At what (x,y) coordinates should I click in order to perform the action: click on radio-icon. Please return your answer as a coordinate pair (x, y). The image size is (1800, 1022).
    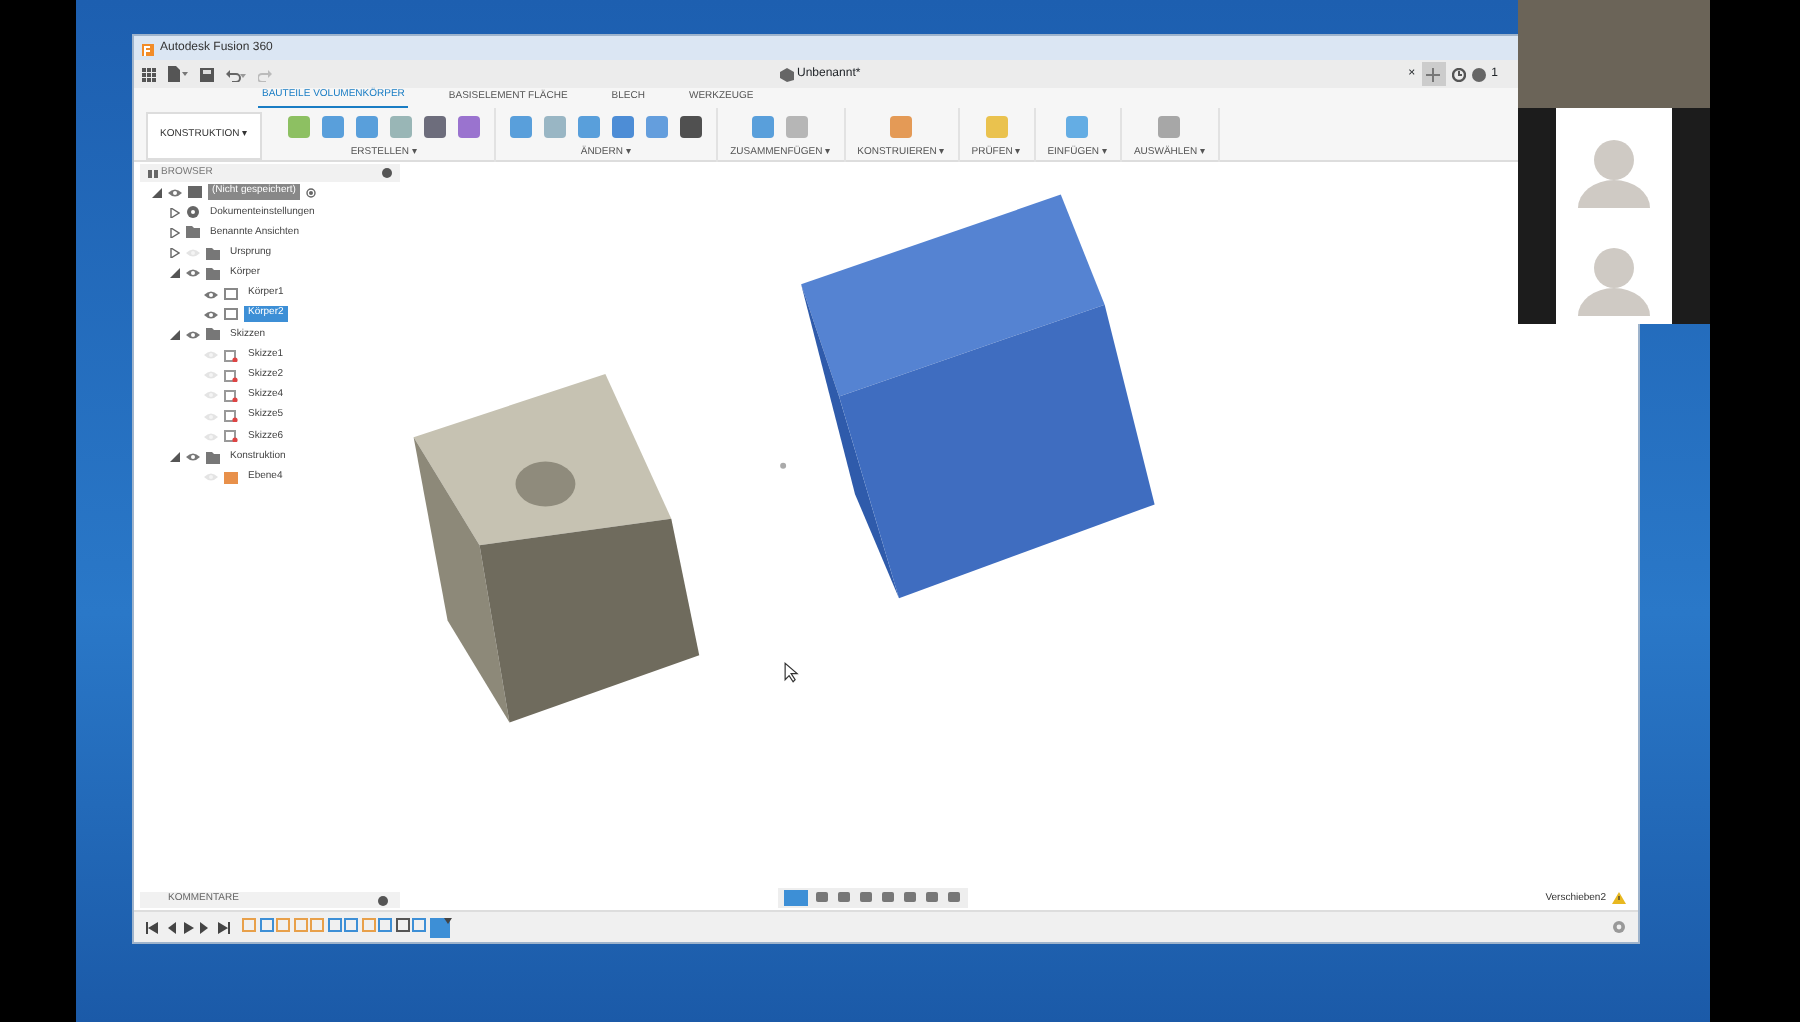
    Looking at the image, I should click on (310, 192).